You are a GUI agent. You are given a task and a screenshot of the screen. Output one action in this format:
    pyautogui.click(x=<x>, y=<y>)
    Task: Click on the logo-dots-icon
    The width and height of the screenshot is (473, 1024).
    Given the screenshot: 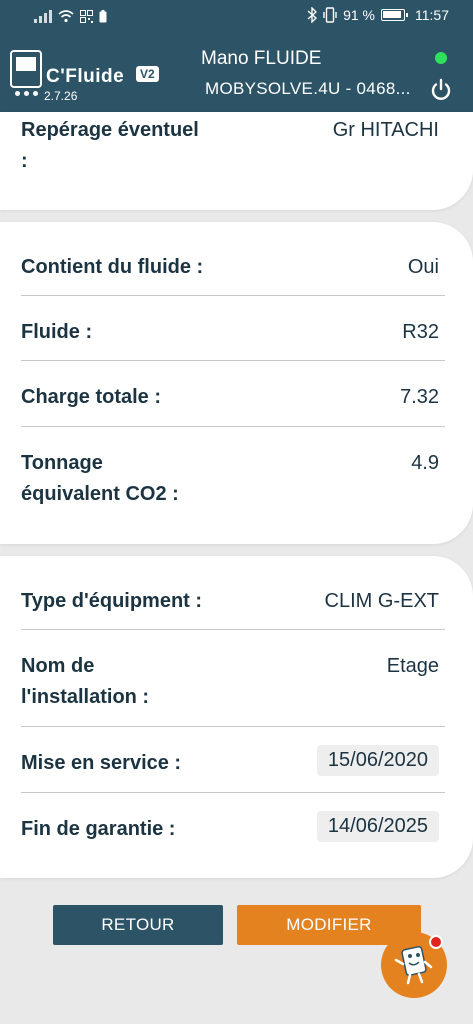 What is the action you would take?
    pyautogui.click(x=26, y=93)
    